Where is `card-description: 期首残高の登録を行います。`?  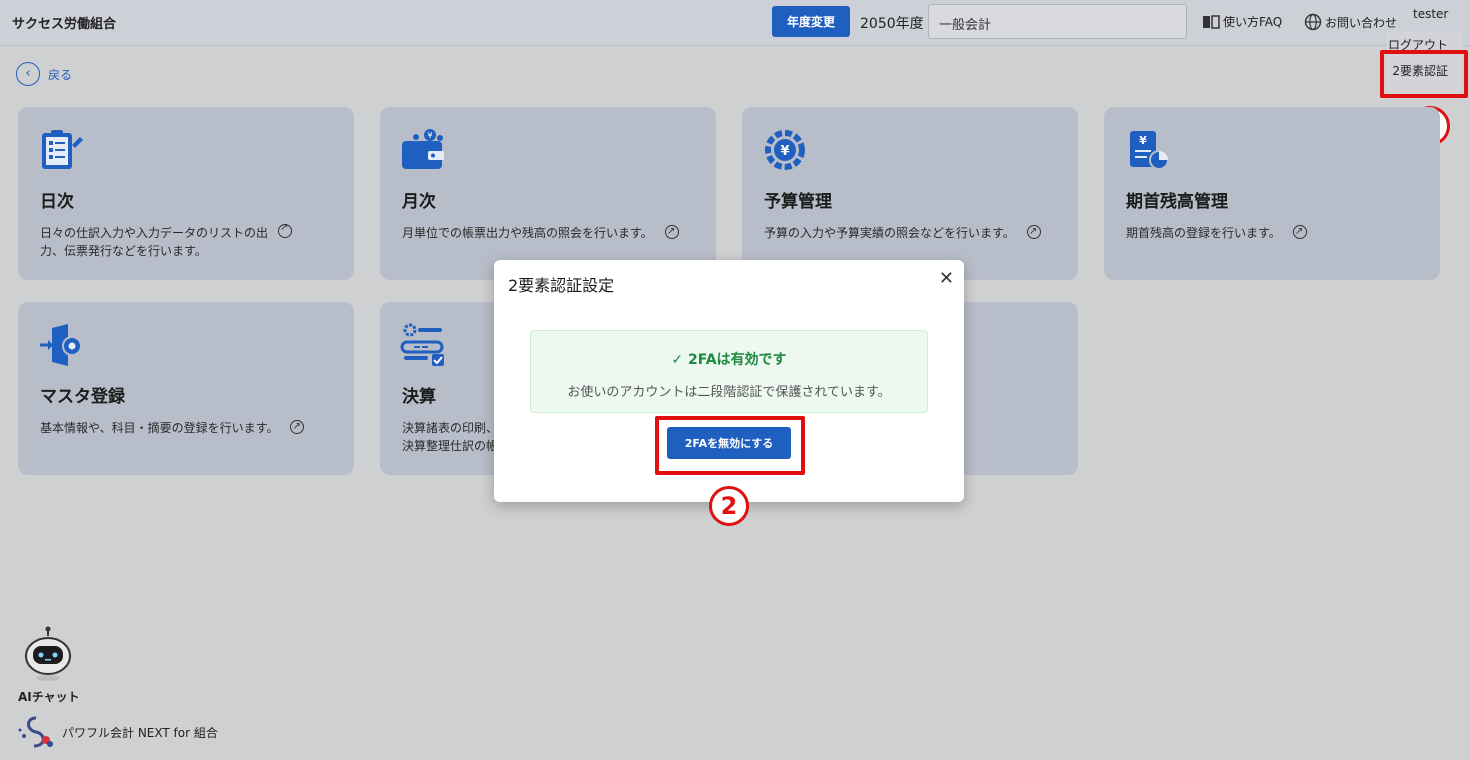
card-description: 期首残高の登録を行います。 is located at coordinates (1203, 233).